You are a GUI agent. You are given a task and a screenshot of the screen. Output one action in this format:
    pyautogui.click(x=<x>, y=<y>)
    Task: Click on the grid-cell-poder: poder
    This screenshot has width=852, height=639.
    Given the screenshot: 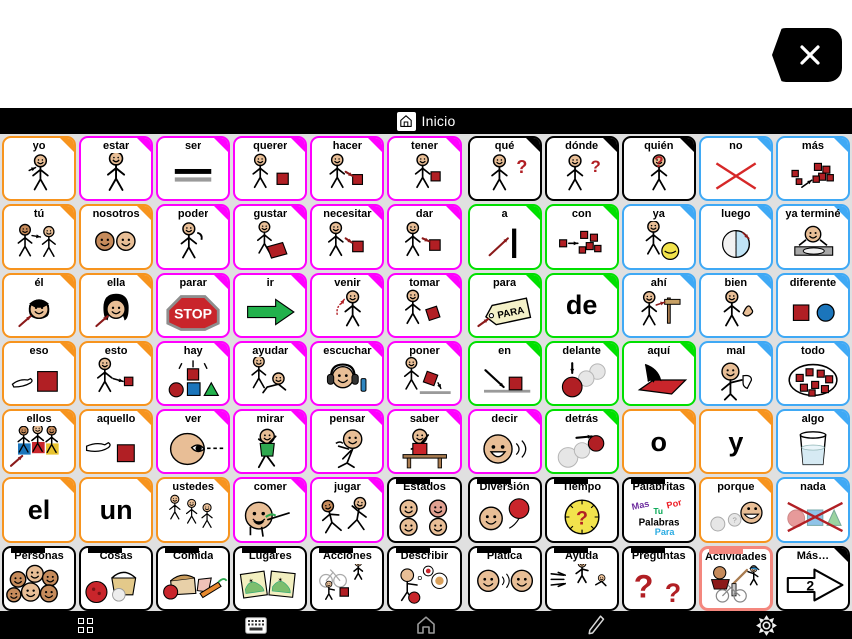 What is the action you would take?
    pyautogui.click(x=193, y=237)
    